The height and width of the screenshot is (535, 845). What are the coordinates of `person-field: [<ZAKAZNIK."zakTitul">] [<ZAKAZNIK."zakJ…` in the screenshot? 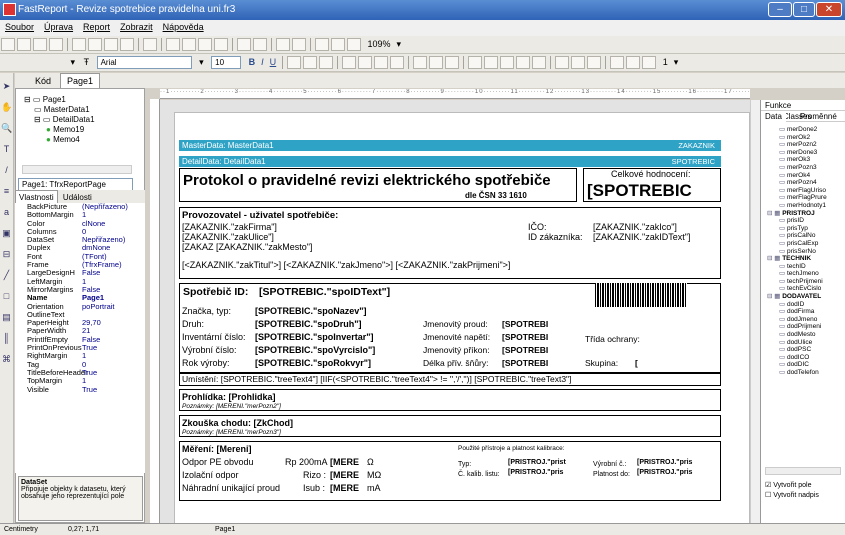 It's located at (346, 265).